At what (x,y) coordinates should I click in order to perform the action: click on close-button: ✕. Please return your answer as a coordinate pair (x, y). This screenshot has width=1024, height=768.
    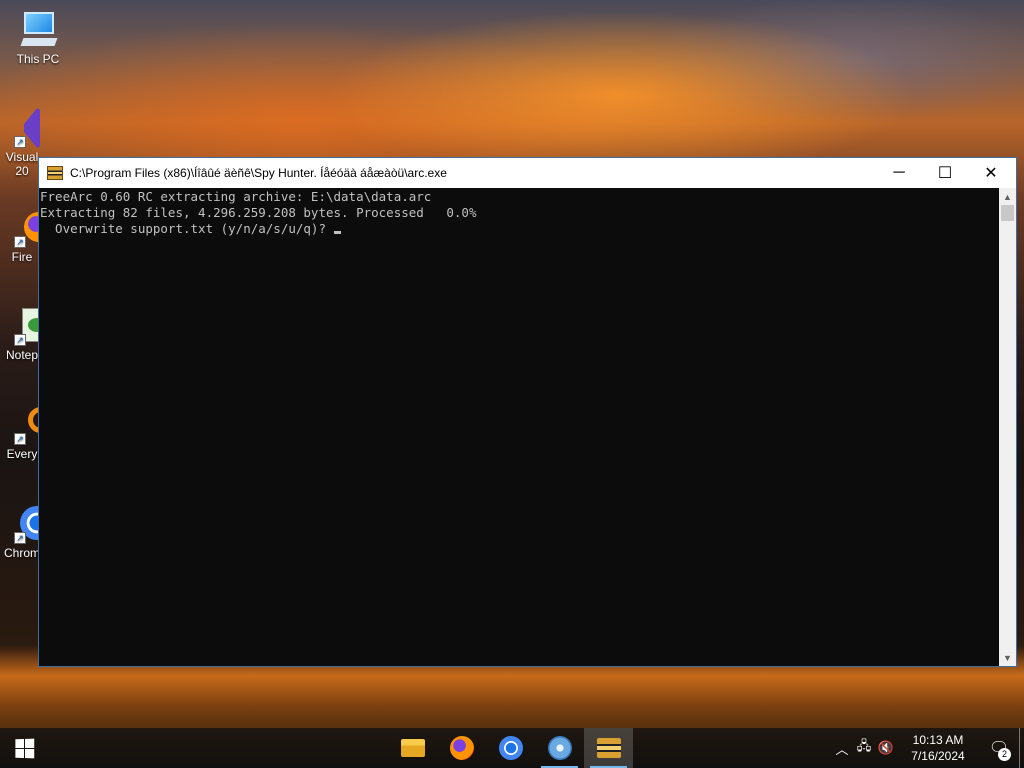
    Looking at the image, I should click on (991, 173).